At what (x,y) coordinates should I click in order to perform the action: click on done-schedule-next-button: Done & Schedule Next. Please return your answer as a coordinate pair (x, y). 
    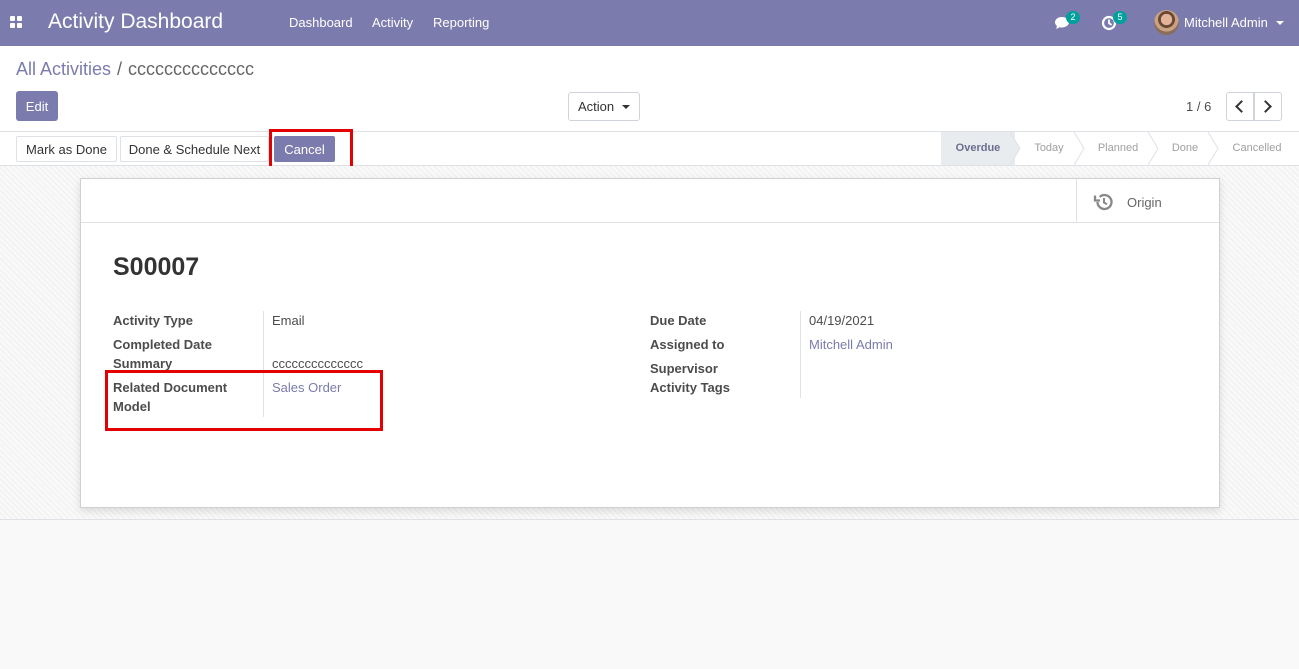
    Looking at the image, I should click on (194, 149).